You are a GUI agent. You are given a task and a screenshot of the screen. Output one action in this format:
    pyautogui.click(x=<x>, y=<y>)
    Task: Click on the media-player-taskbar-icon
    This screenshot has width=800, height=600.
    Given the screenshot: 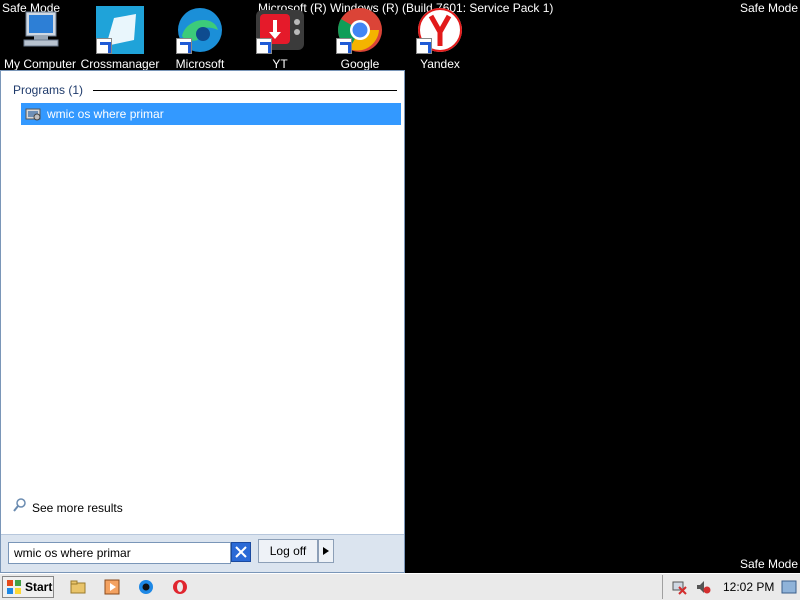 What is the action you would take?
    pyautogui.click(x=112, y=587)
    